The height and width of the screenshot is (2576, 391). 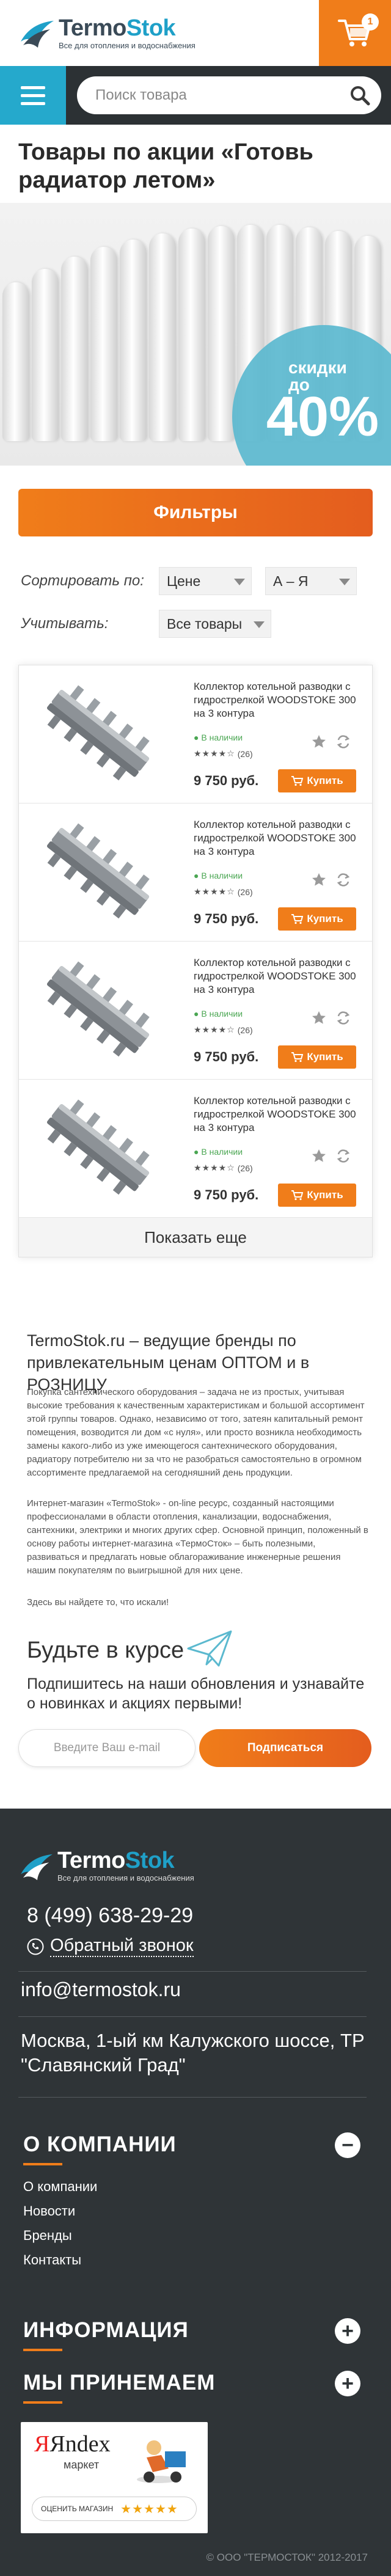 I want to click on cart-button: 1, so click(x=355, y=33).